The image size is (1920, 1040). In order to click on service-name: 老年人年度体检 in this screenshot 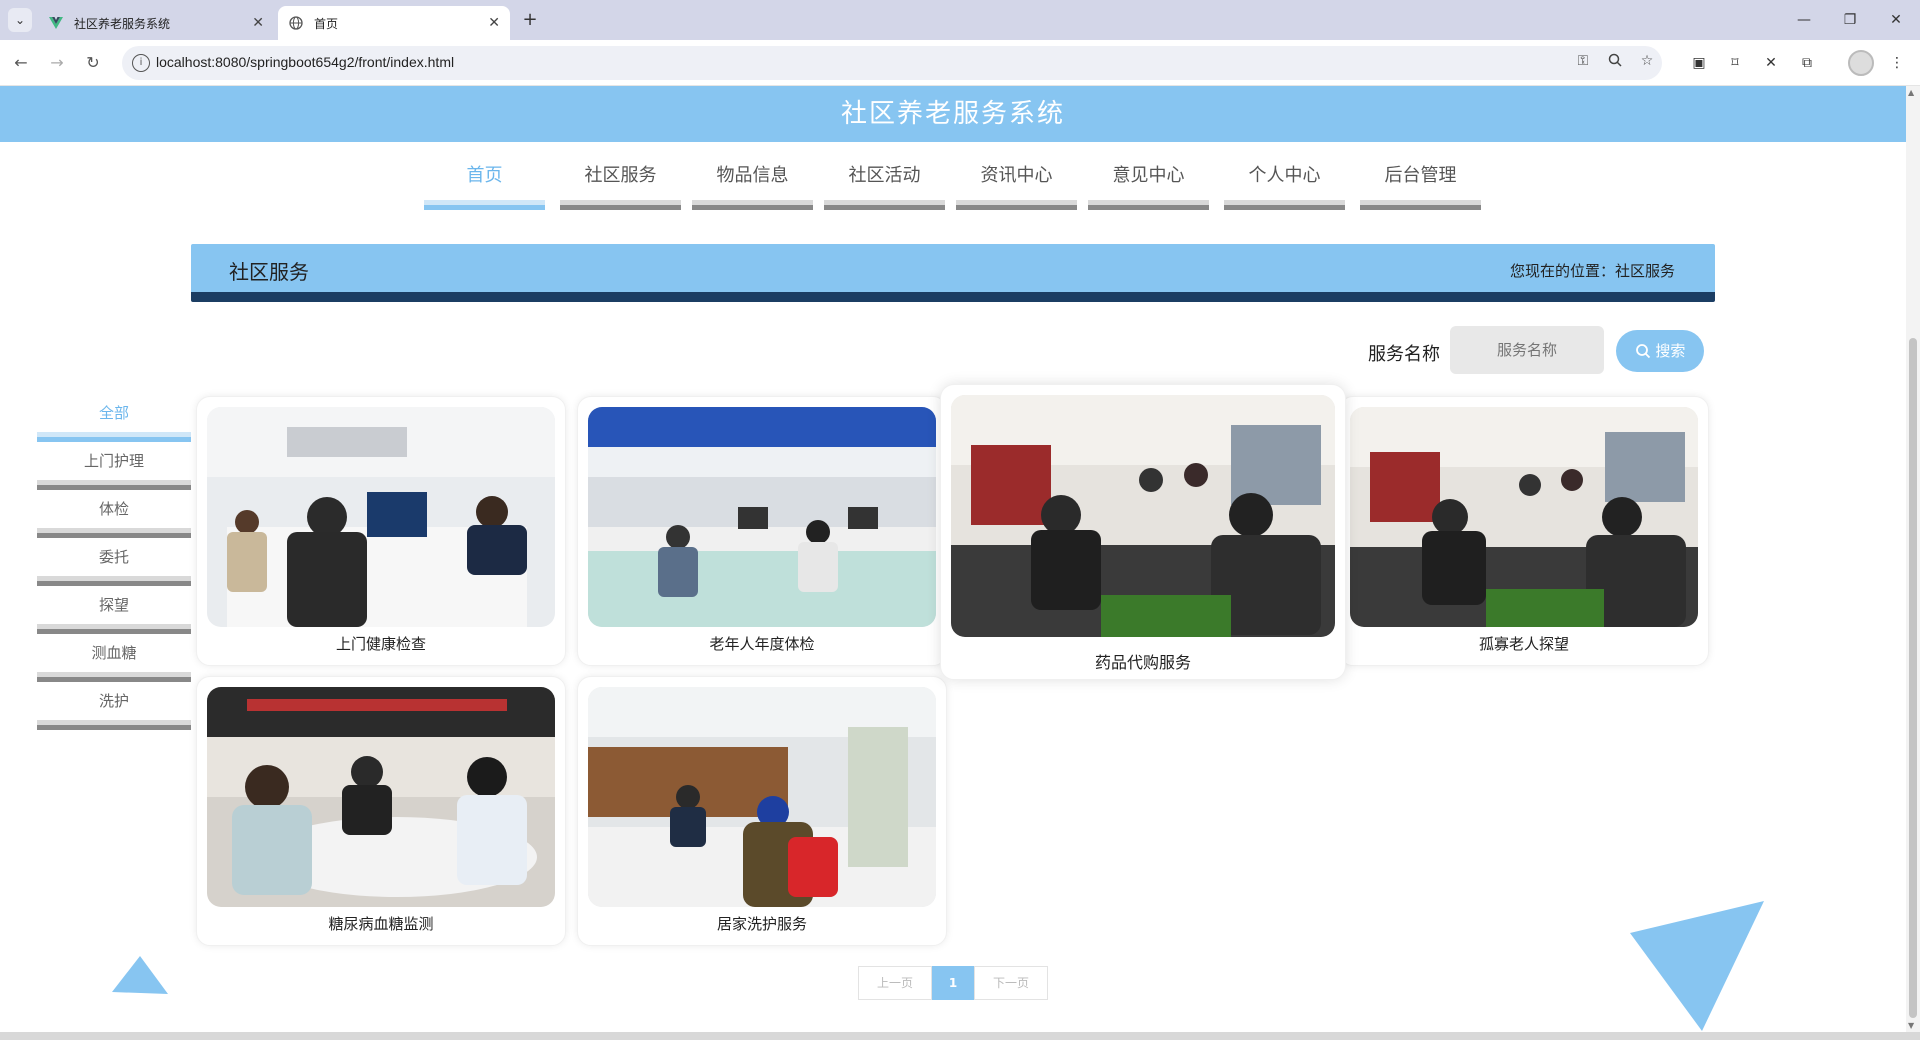, I will do `click(762, 644)`.